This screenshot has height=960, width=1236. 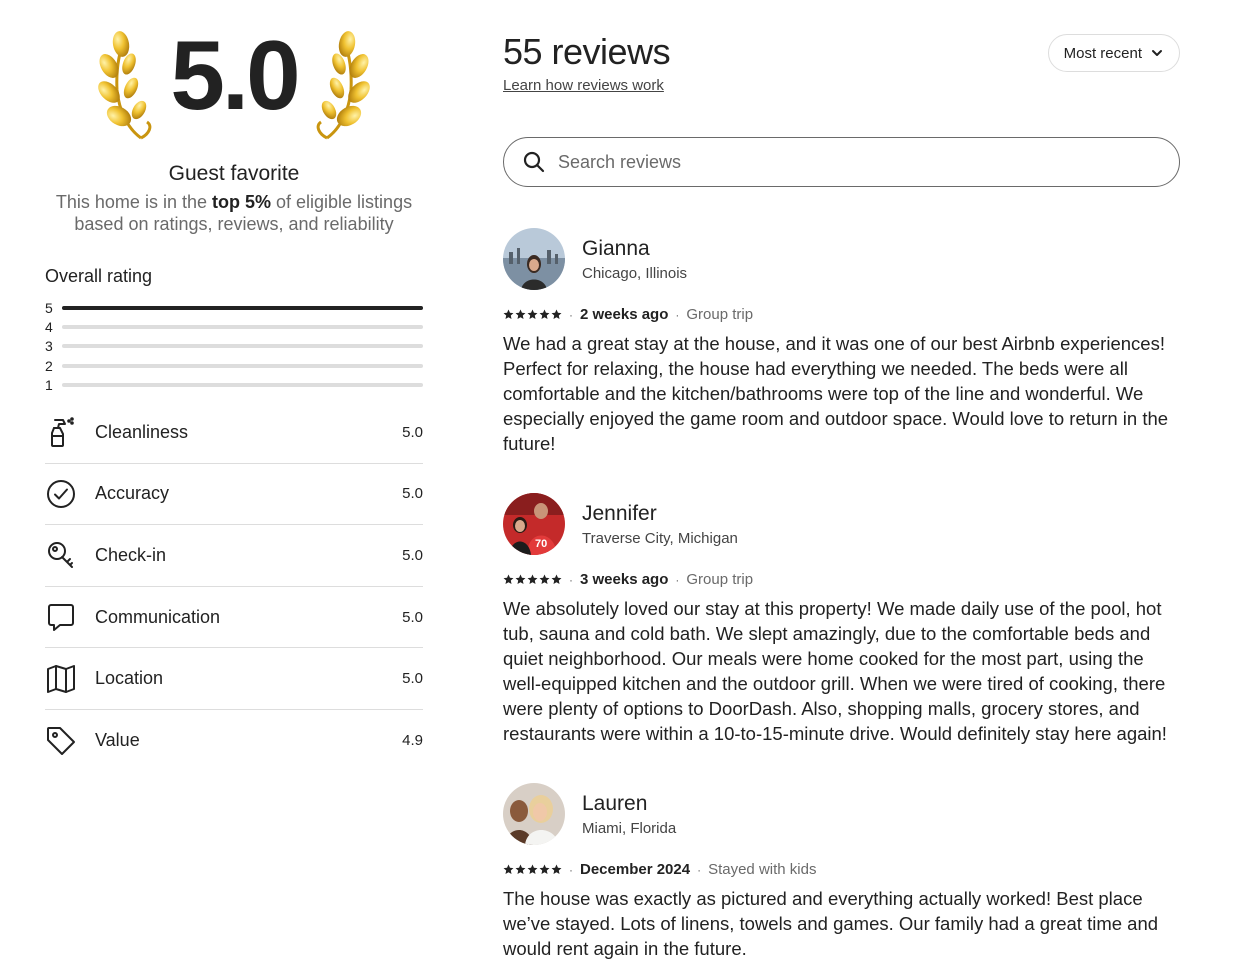 What do you see at coordinates (117, 740) in the screenshot?
I see `category-label: Value` at bounding box center [117, 740].